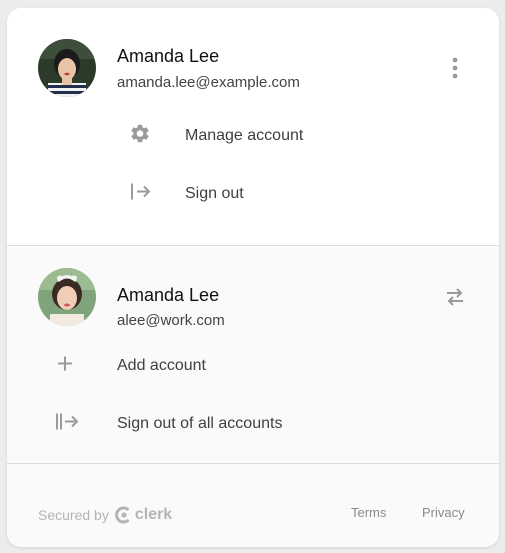 The height and width of the screenshot is (553, 505). I want to click on gear-icon, so click(140, 136).